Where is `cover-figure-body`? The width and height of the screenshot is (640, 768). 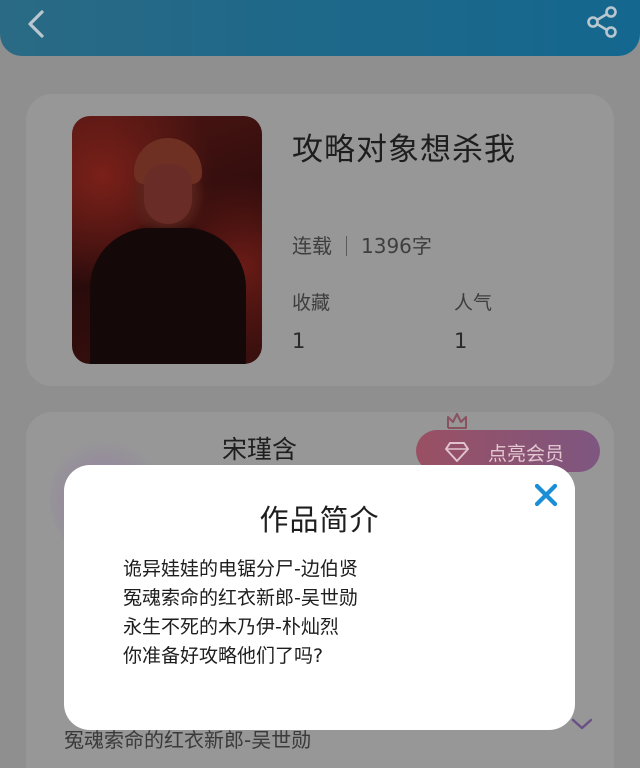 cover-figure-body is located at coordinates (168, 296).